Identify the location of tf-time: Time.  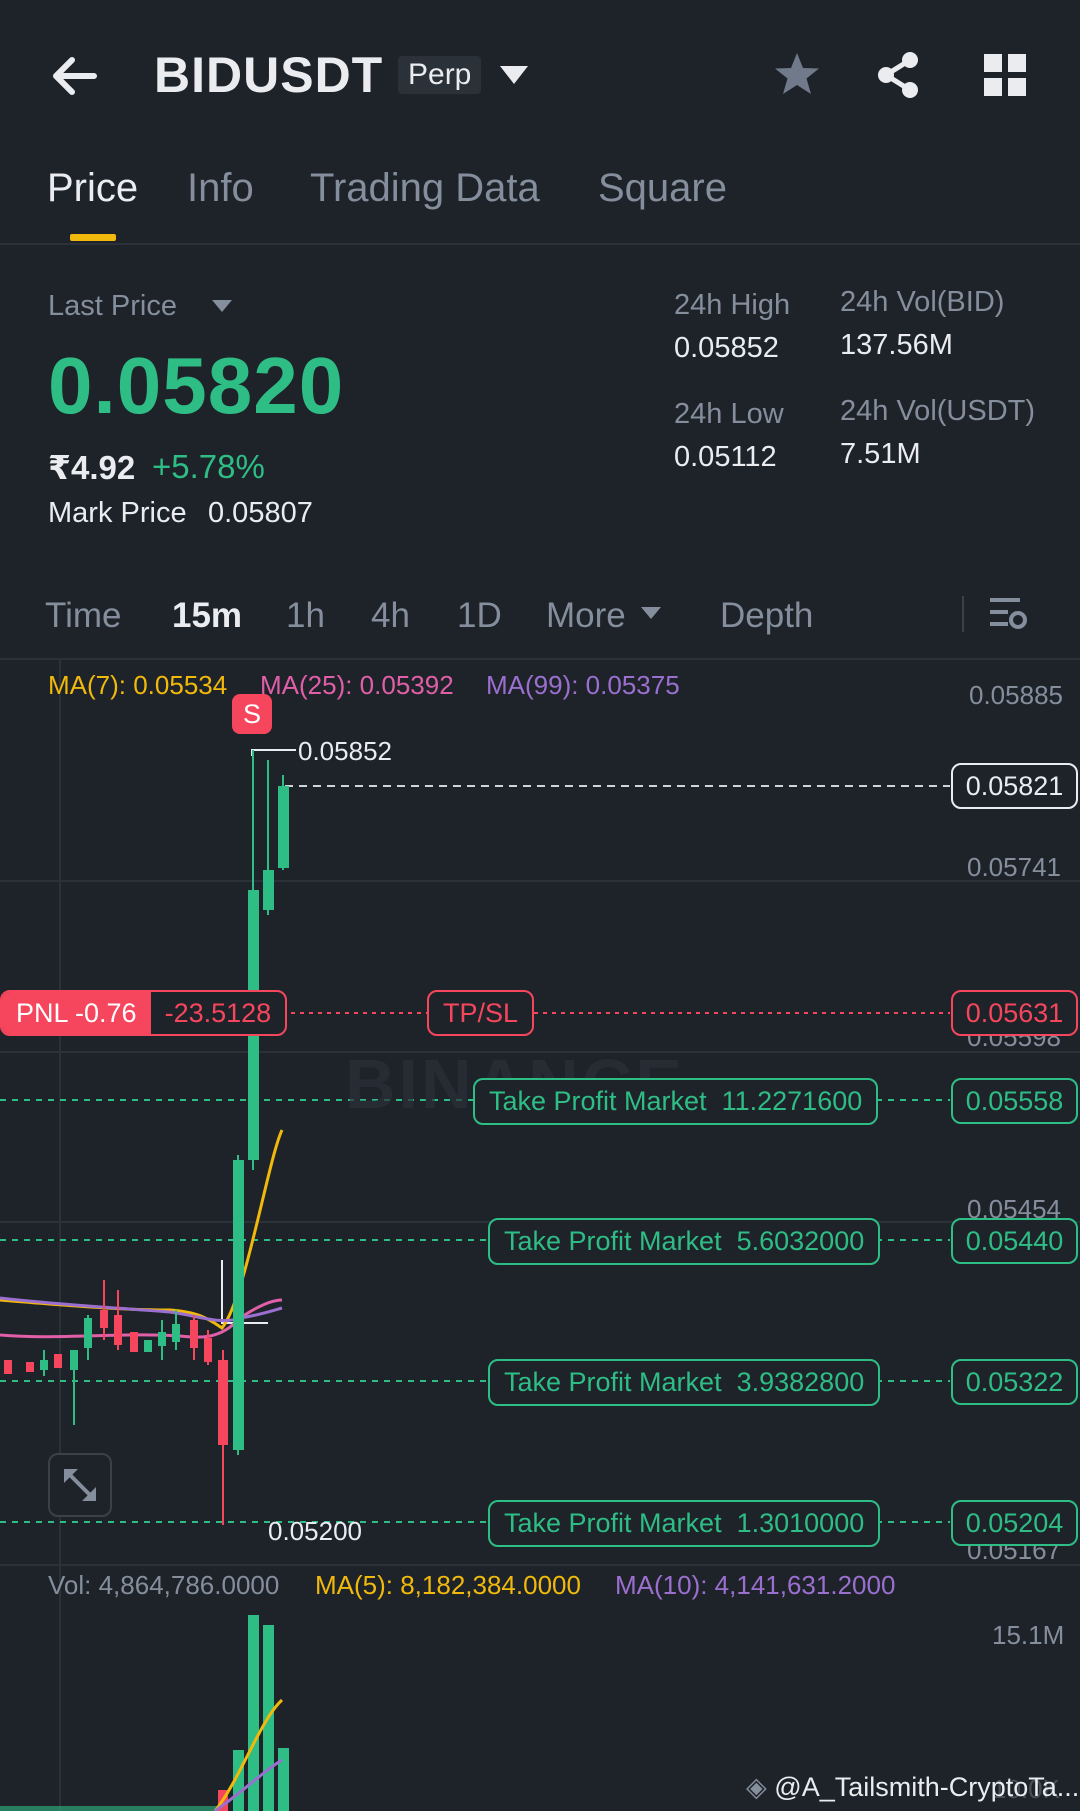
(83, 616).